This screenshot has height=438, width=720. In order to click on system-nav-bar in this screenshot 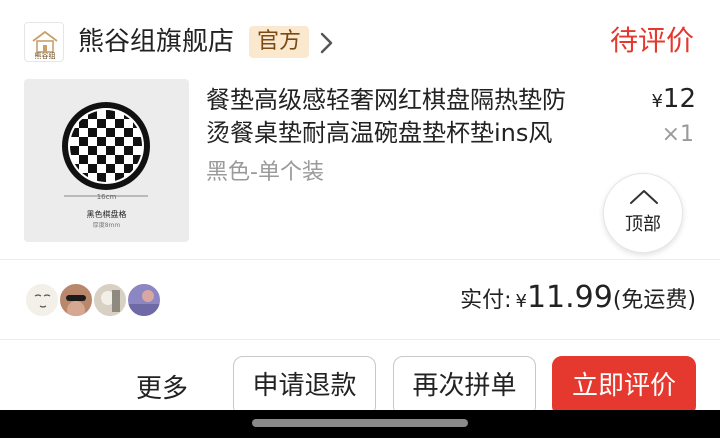, I will do `click(360, 424)`.